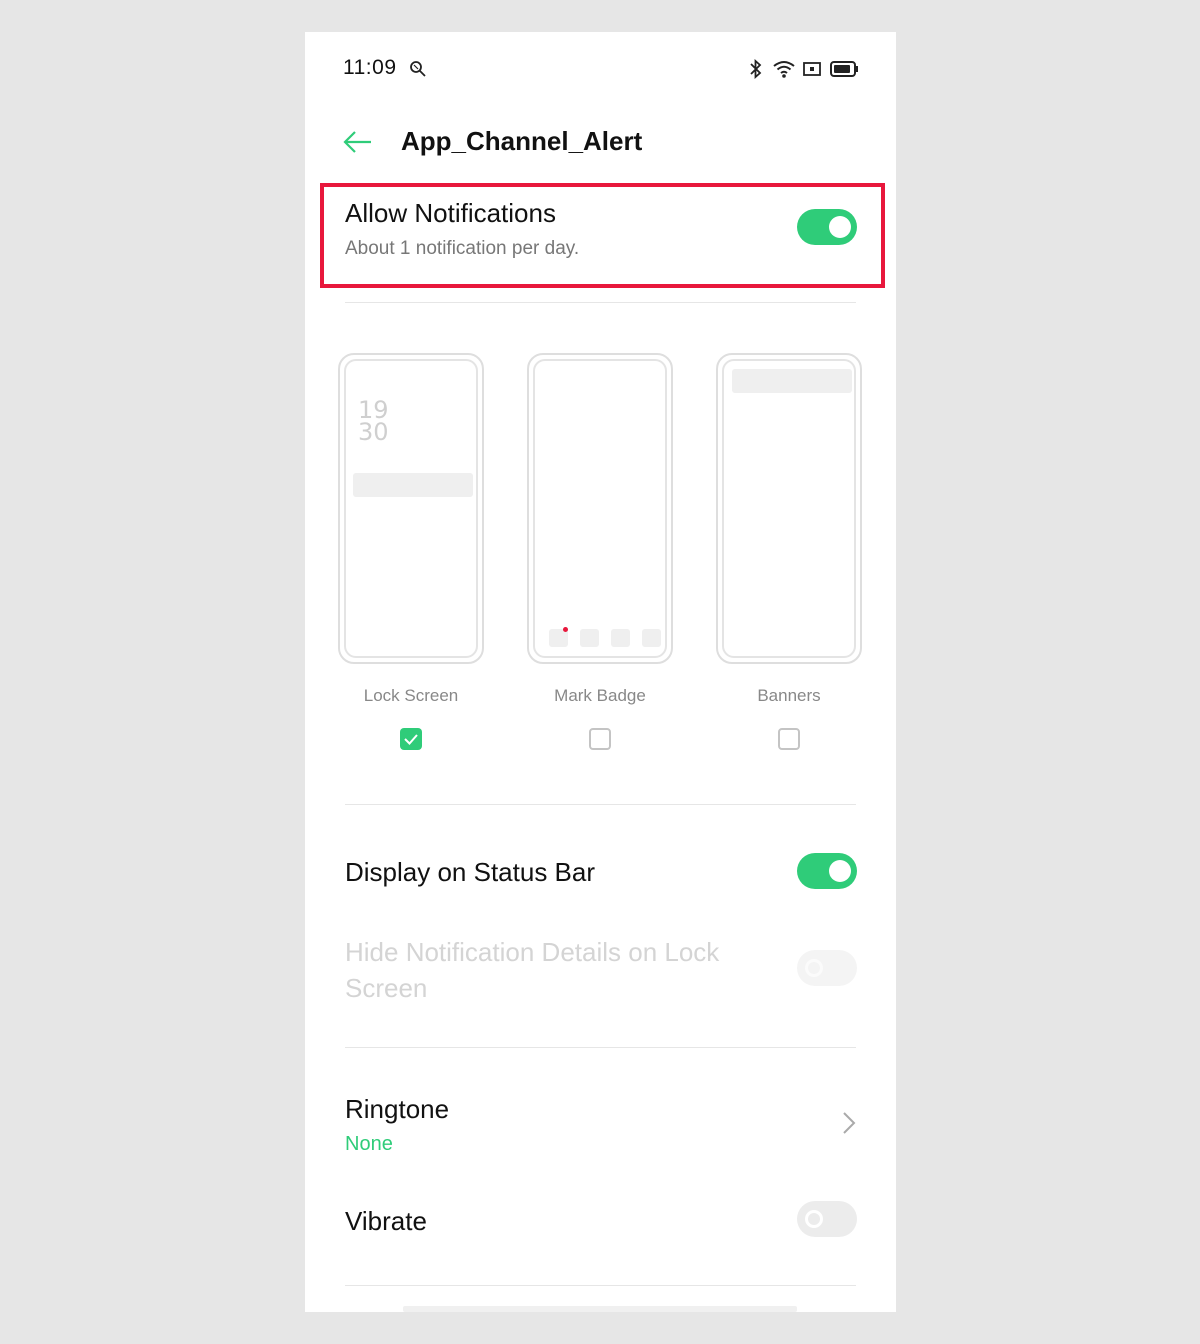  Describe the element at coordinates (600, 739) in the screenshot. I see `mark-badge-checkbox` at that location.